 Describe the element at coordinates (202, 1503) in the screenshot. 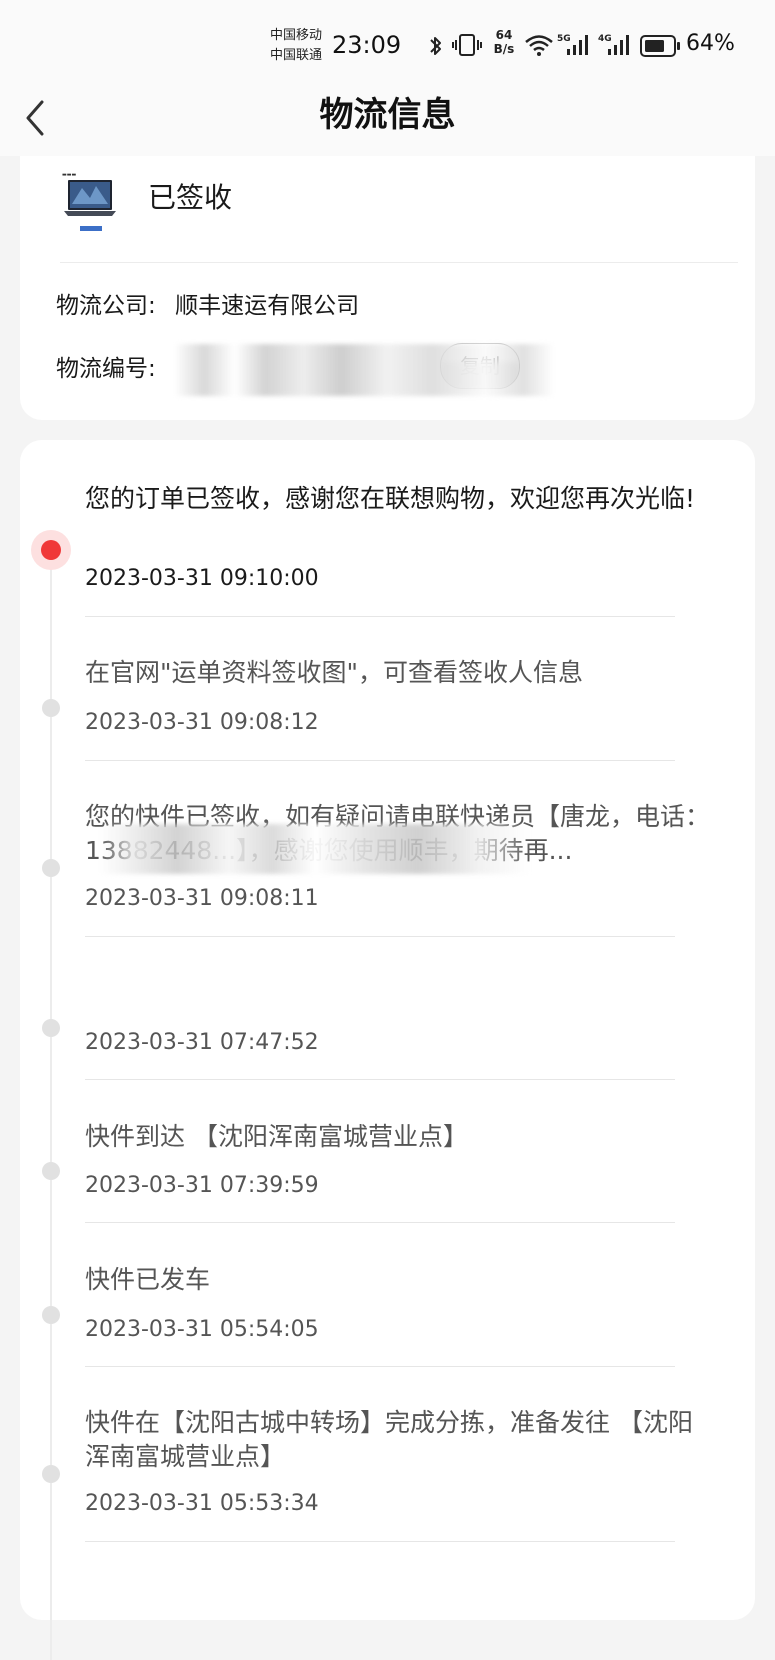

I see `timeline-event-time: 2023-03-31 05:53:34` at that location.